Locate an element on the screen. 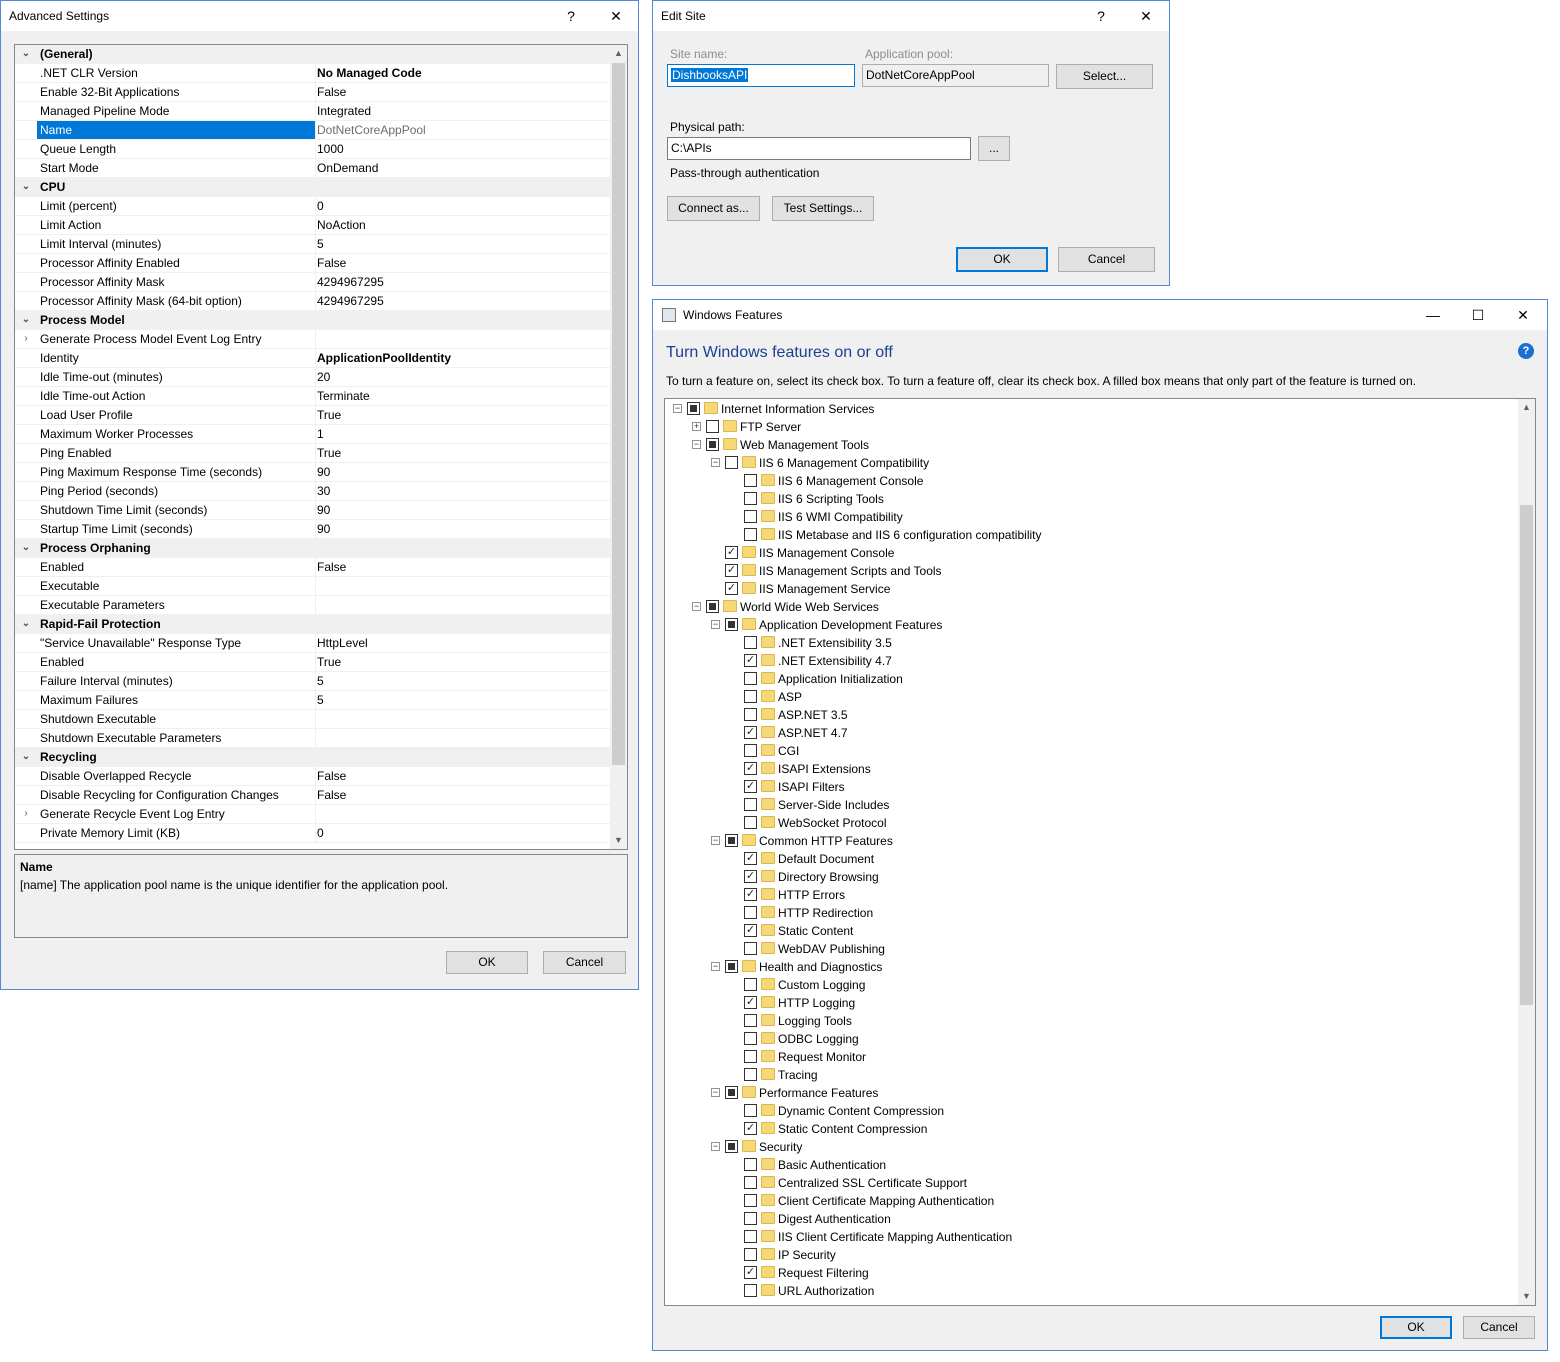  scroll-up-icon: ▲ is located at coordinates (1526, 407).